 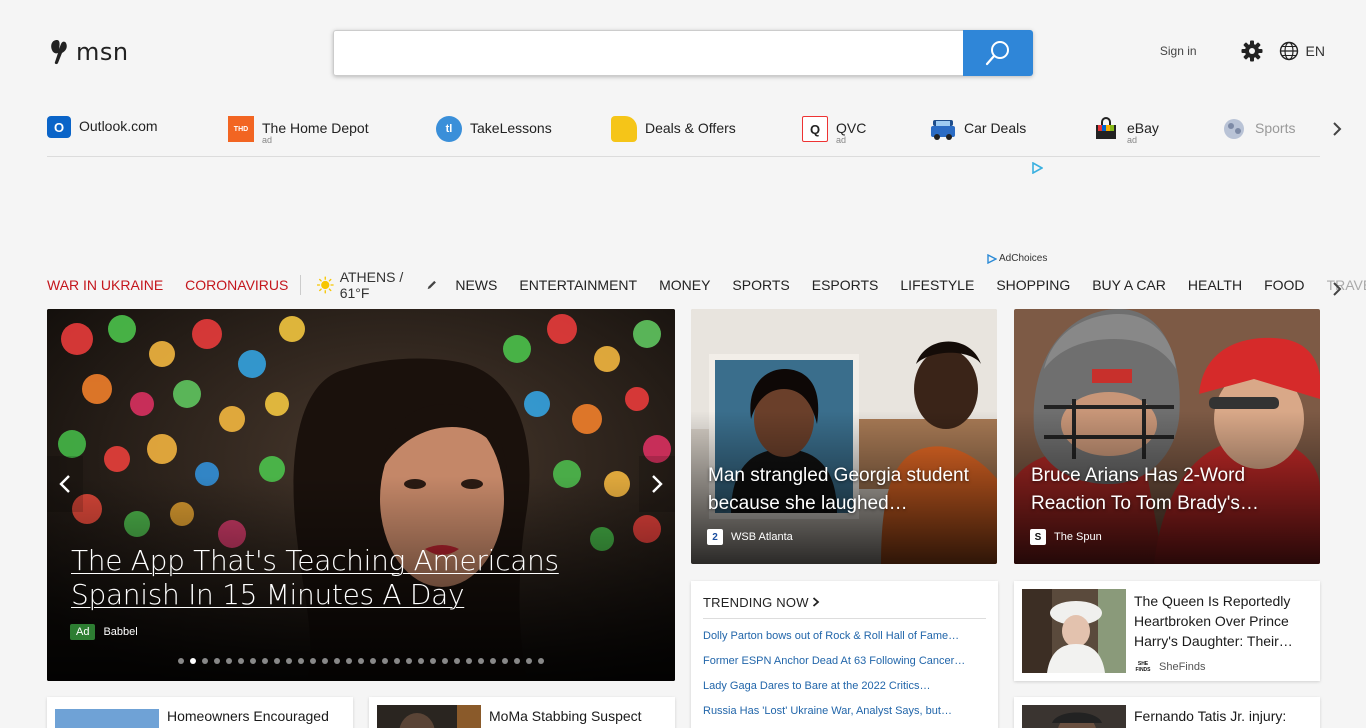 I want to click on story-headline: MoMa Stabbing Suspect, so click(x=576, y=716).